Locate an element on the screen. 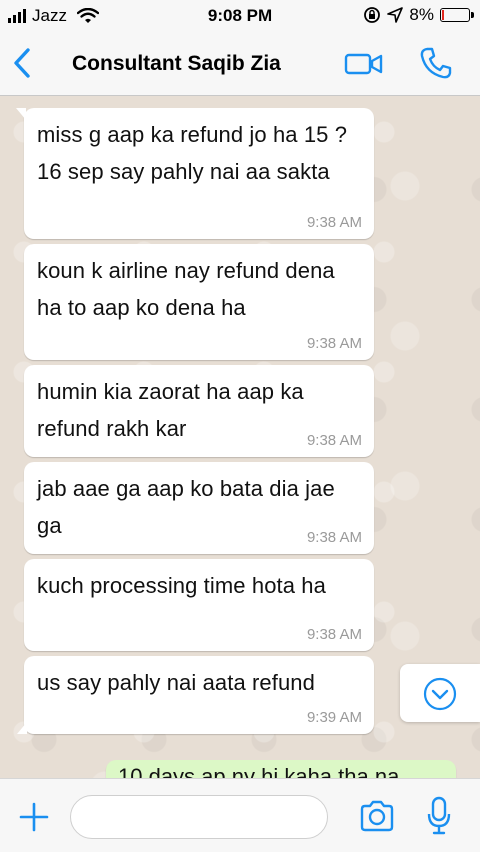  message-text: us say pahly nai aata refund is located at coordinates (176, 682).